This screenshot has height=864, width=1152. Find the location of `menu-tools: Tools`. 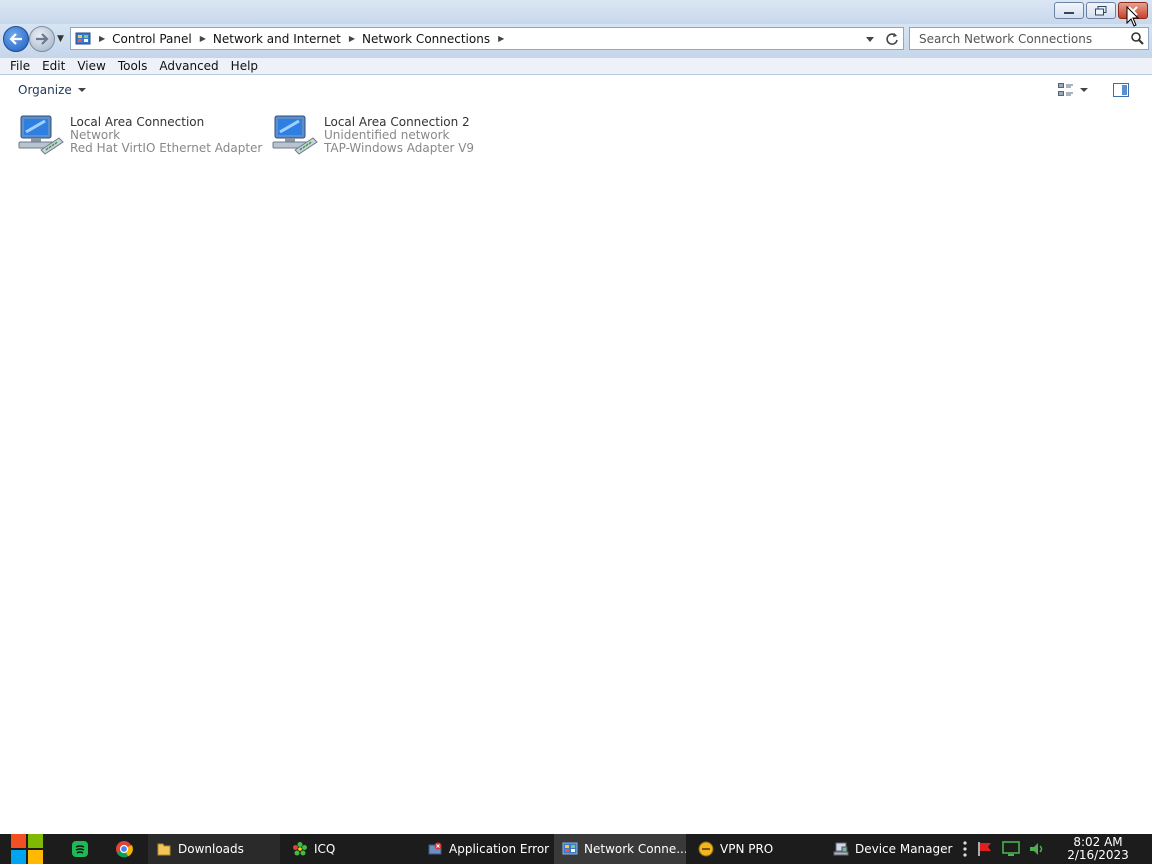

menu-tools: Tools is located at coordinates (133, 66).